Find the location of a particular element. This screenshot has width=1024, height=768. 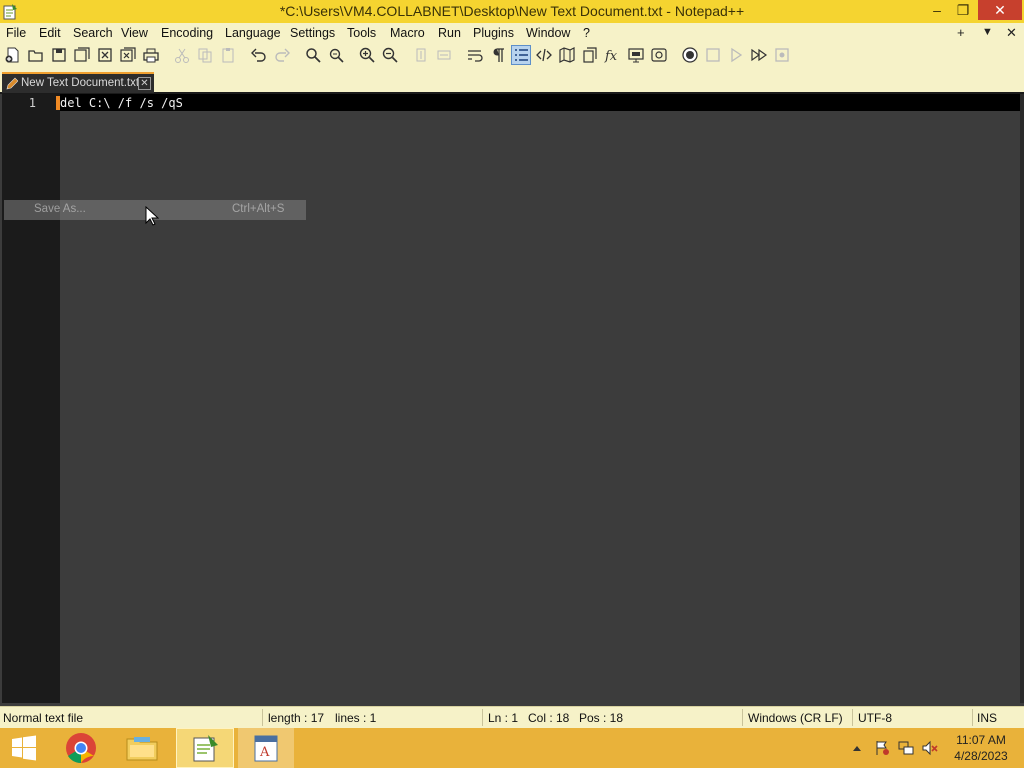

save-as-shortcut: Ctrl+Alt+S is located at coordinates (258, 209).